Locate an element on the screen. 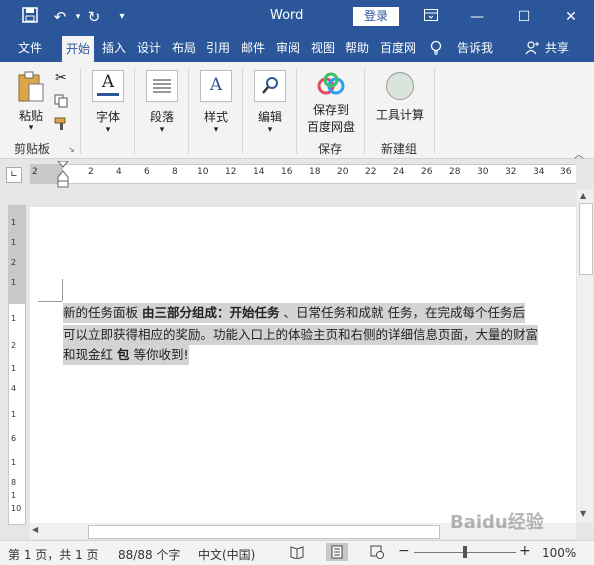  vertical-scroll-thumb is located at coordinates (586, 239).